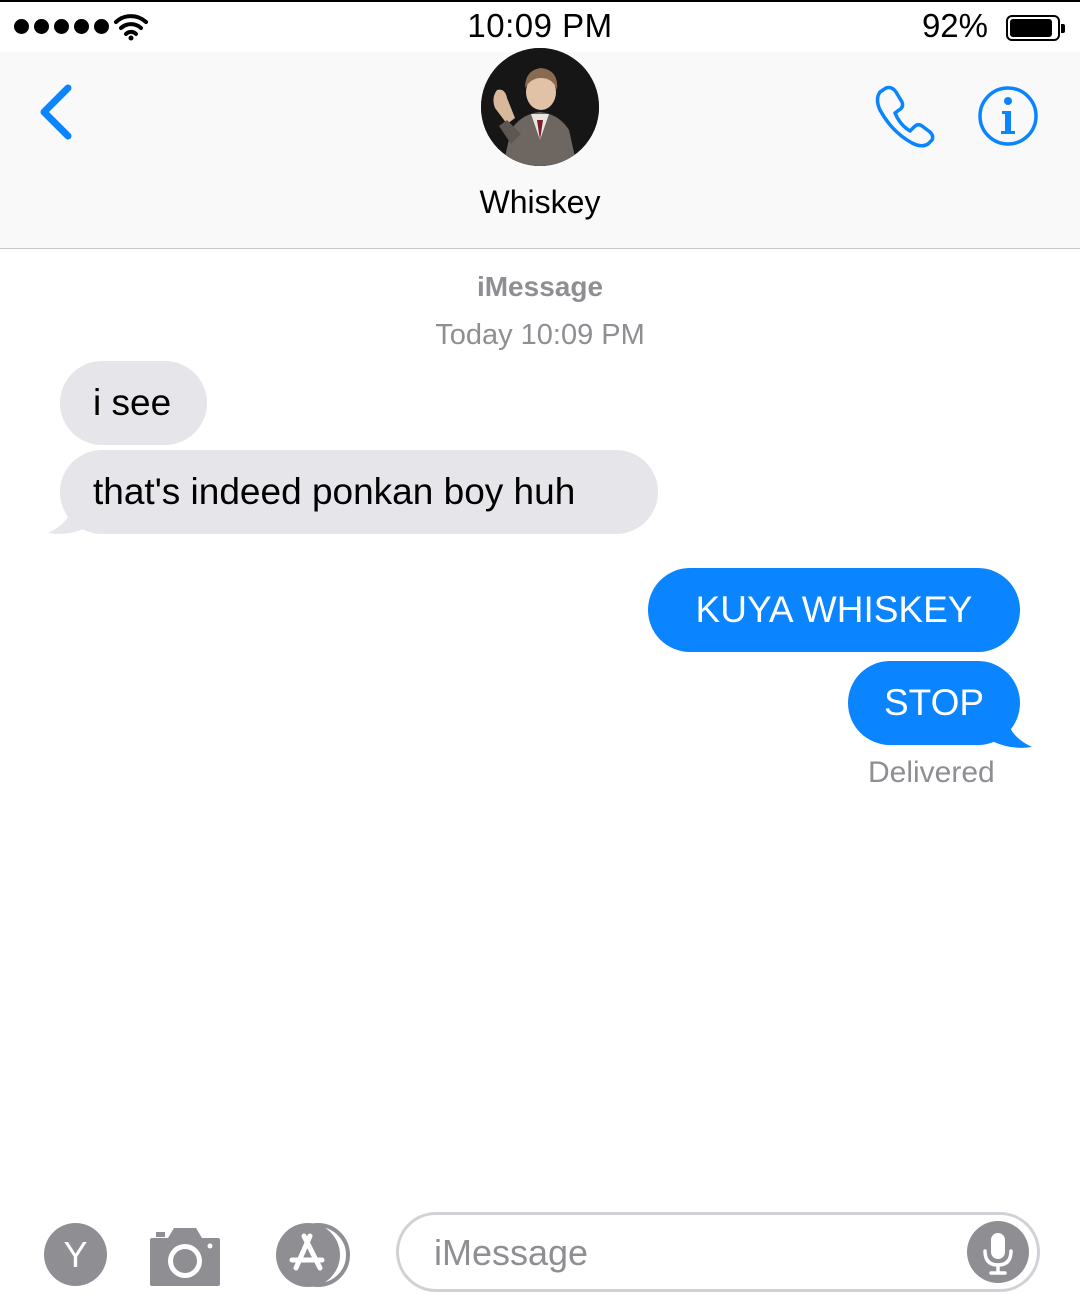 Image resolution: width=1080 pixels, height=1306 pixels. I want to click on incoming-message-bubble: that's indeed ponkan boy huh, so click(359, 492).